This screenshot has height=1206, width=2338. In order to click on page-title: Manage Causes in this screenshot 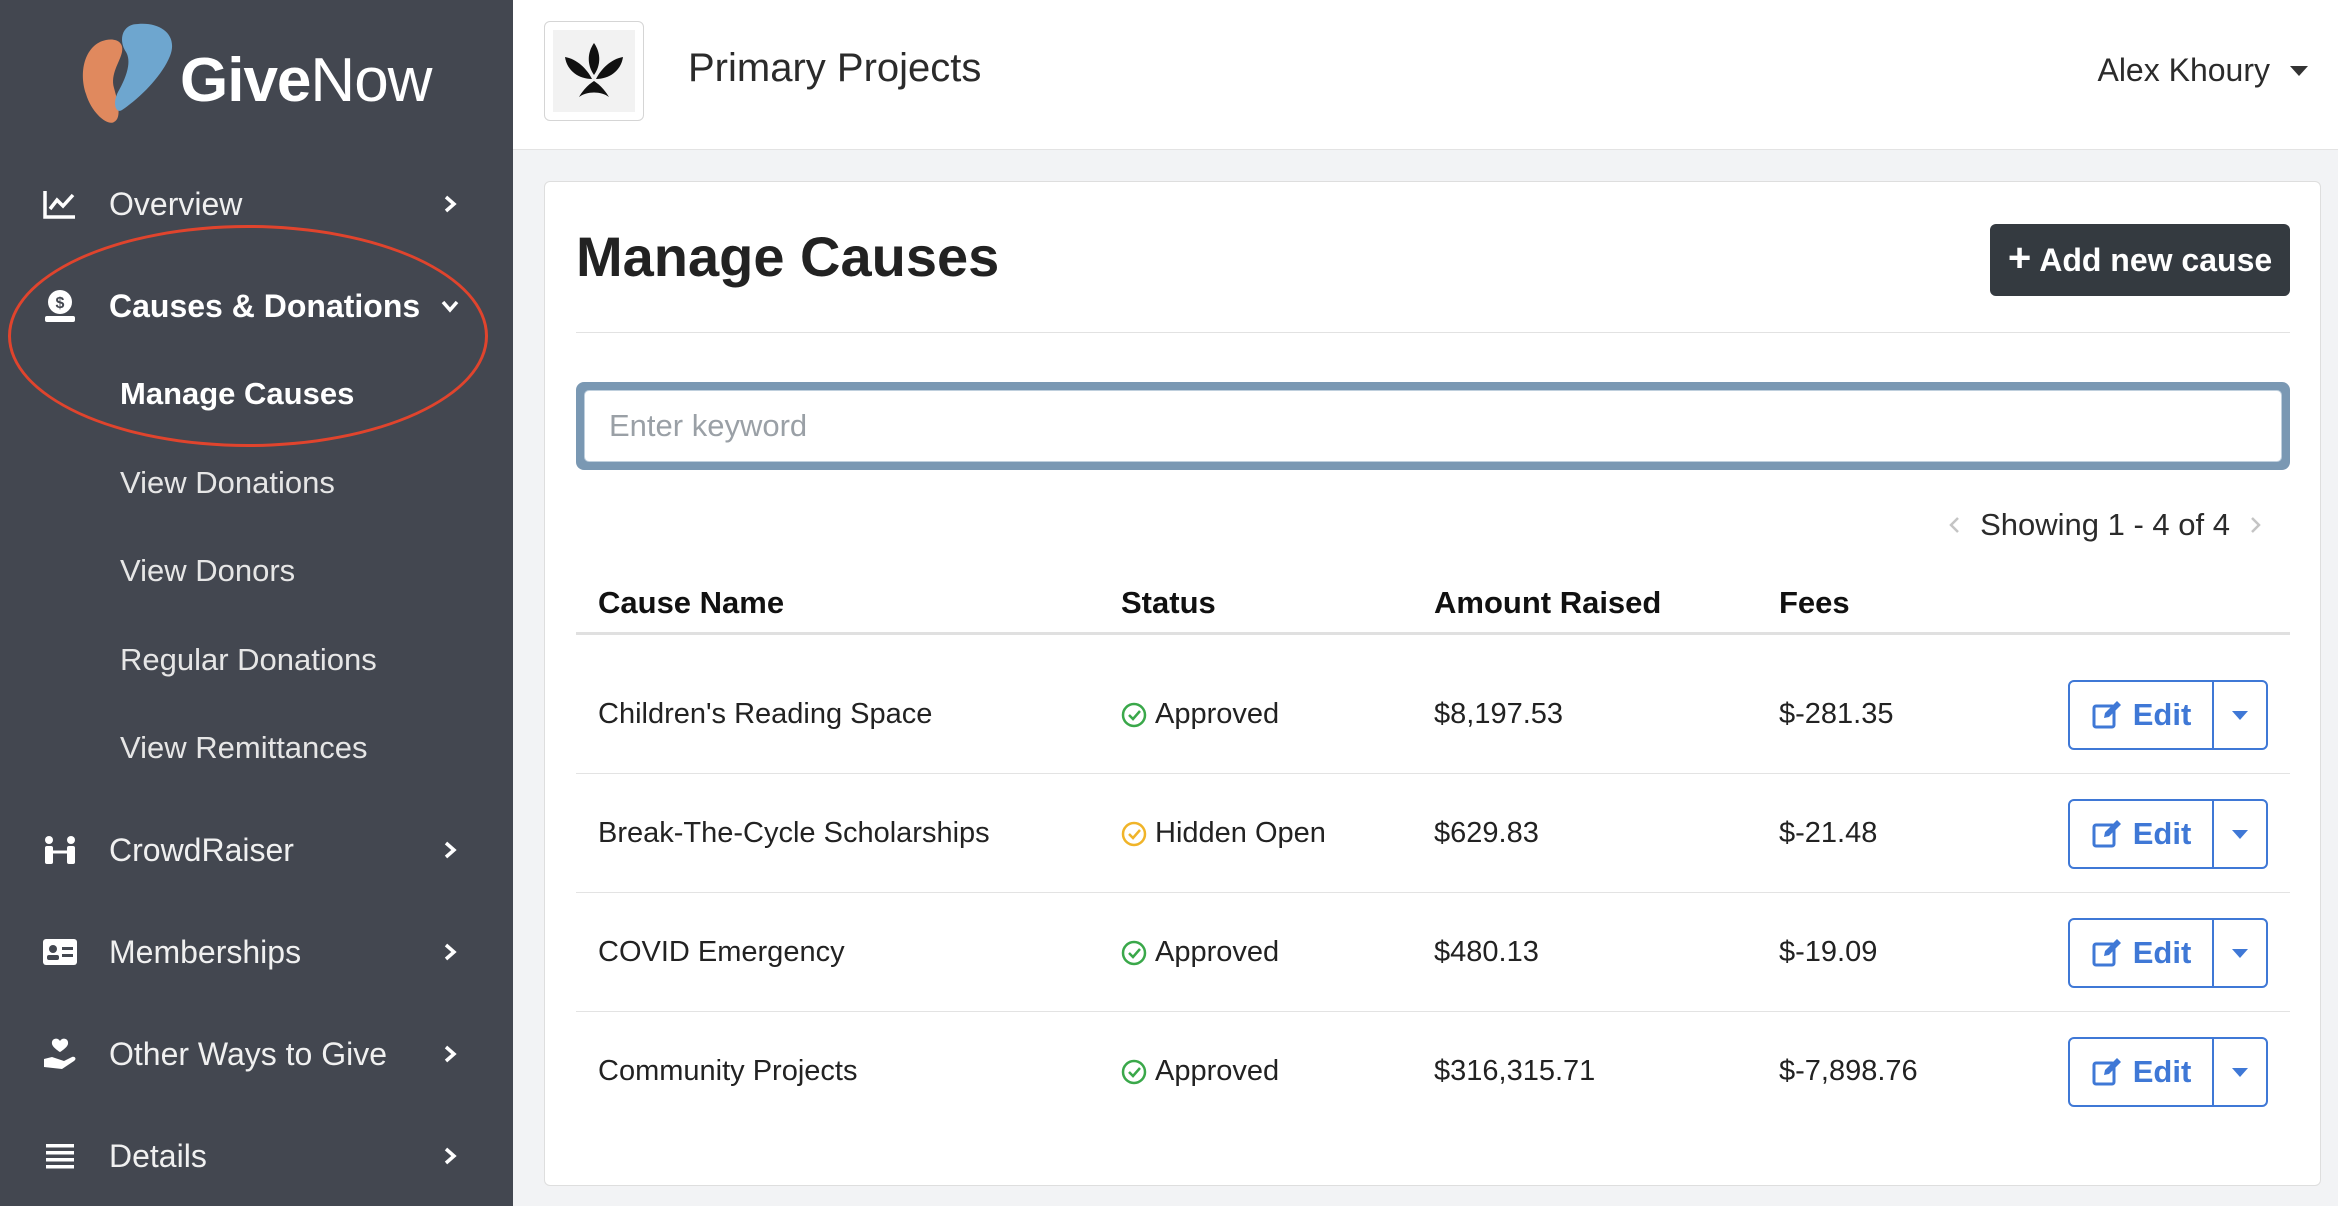, I will do `click(788, 256)`.